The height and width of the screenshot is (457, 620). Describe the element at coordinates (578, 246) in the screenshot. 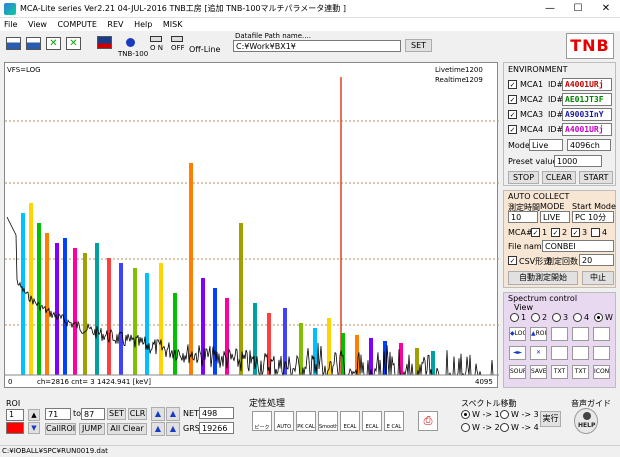

I see `filename-input: CONBEI` at that location.